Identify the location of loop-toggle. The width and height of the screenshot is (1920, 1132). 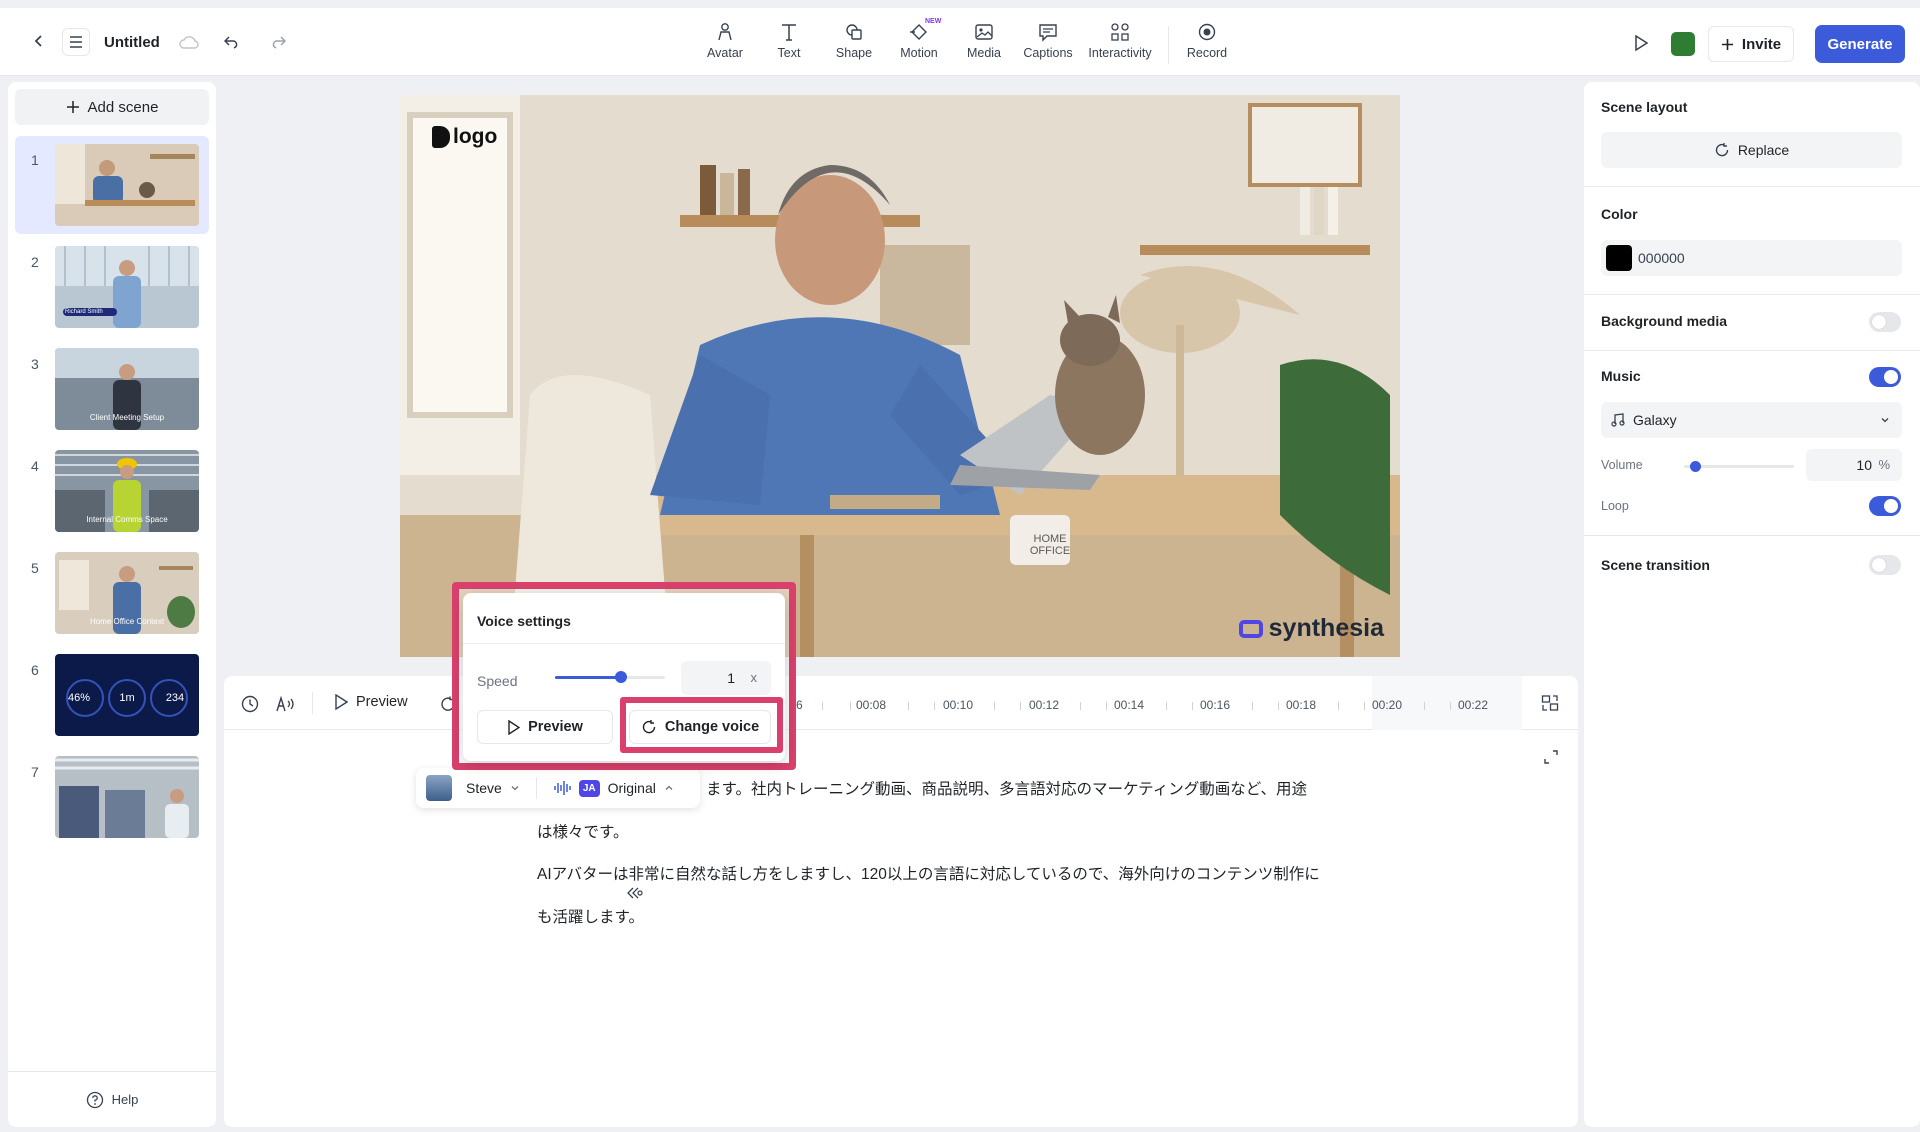
(1885, 506).